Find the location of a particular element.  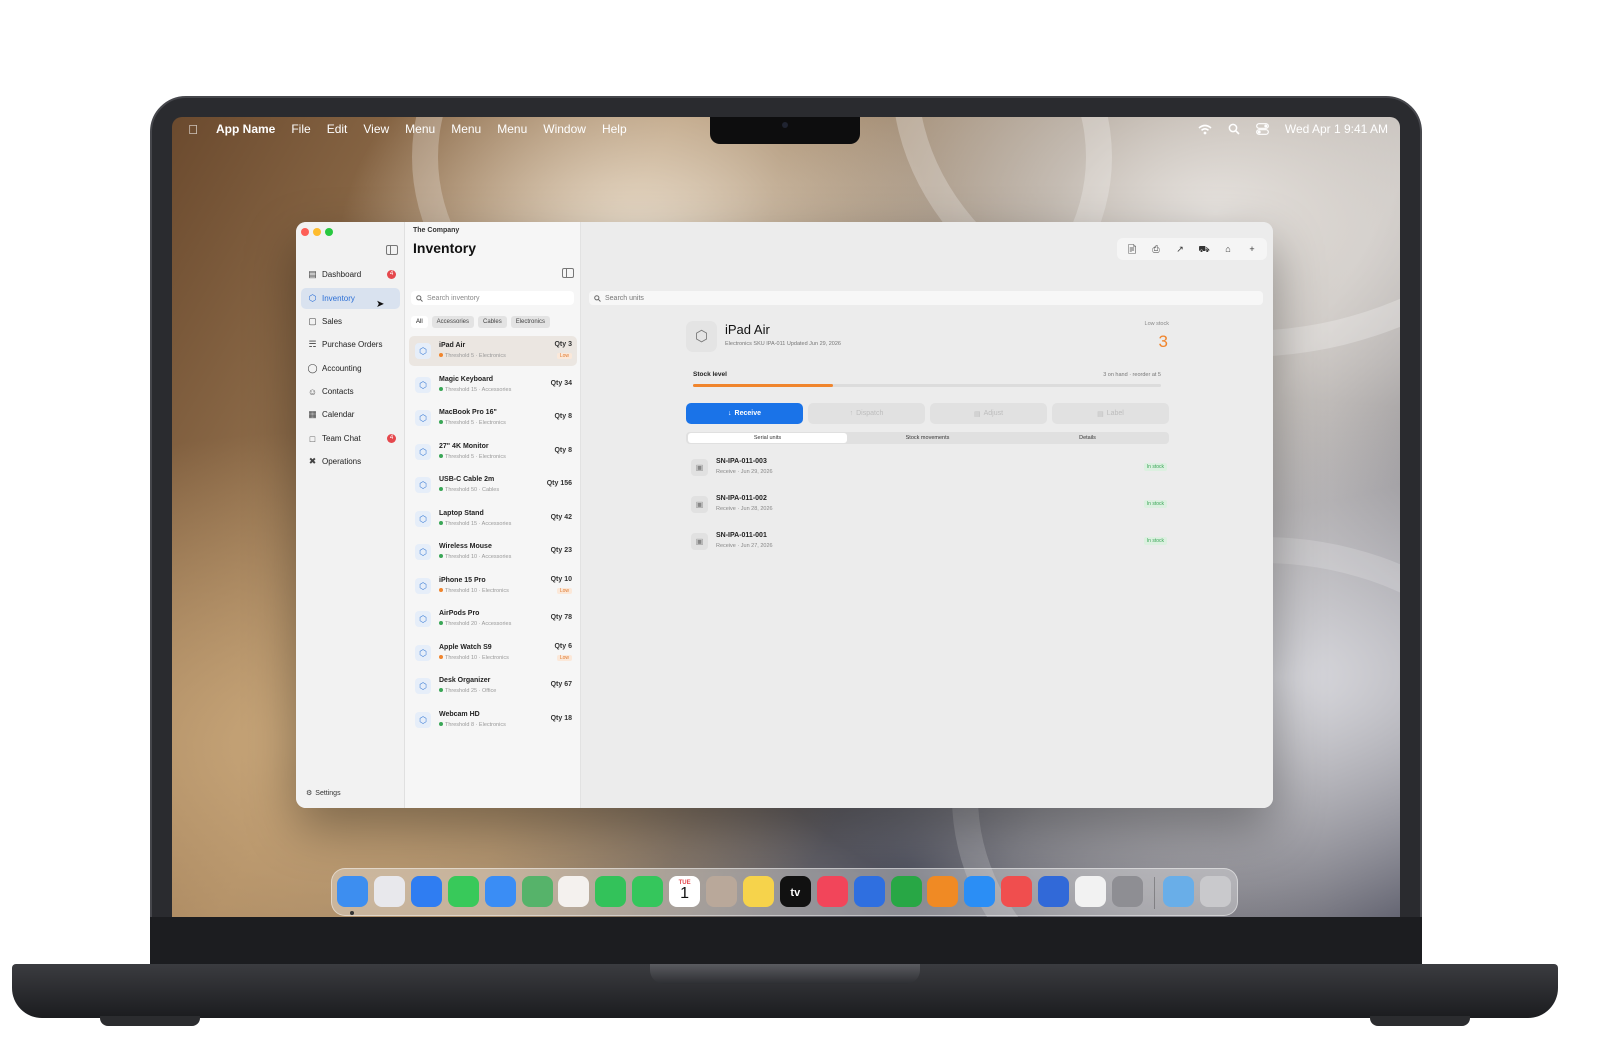

list-toggle-icon is located at coordinates (568, 273).